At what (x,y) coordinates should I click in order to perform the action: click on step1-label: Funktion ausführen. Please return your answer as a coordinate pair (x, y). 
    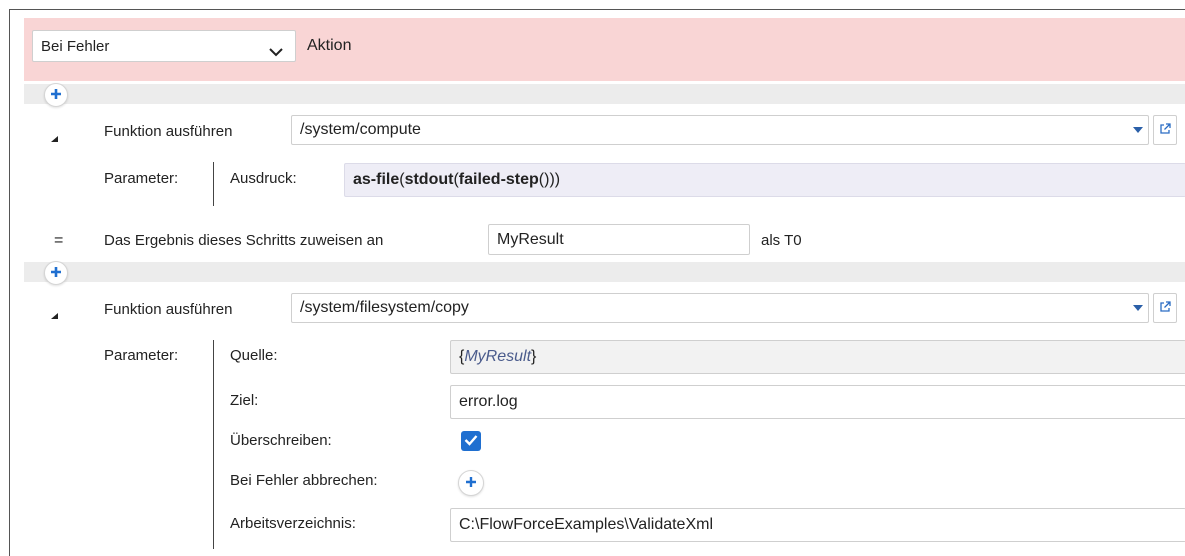
    Looking at the image, I should click on (168, 131).